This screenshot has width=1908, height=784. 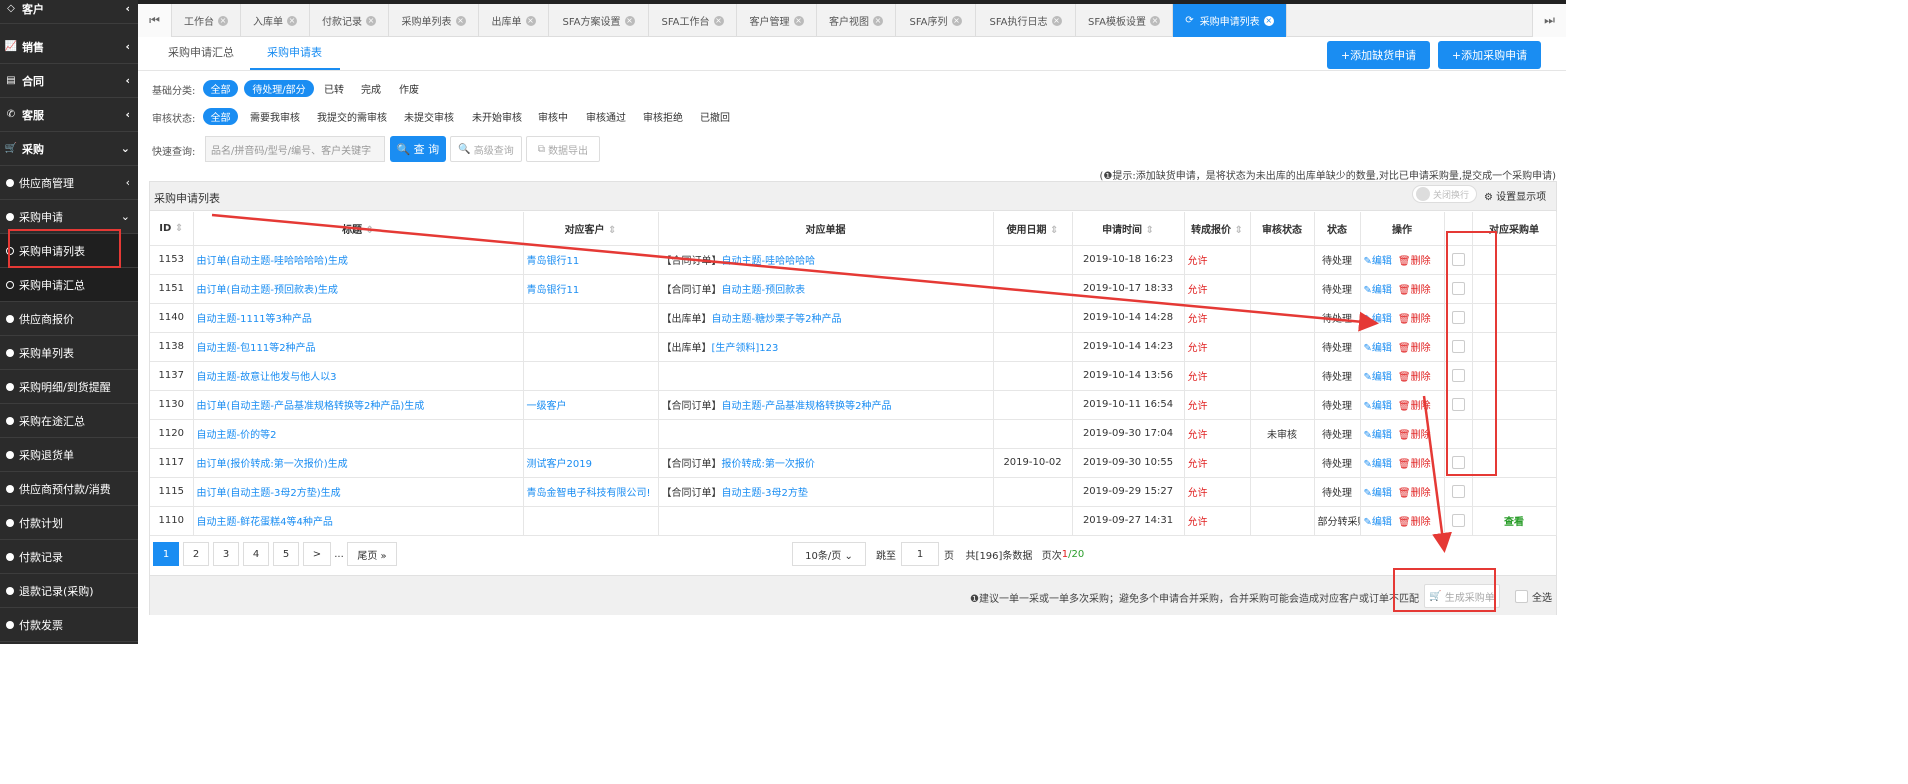 What do you see at coordinates (155, 20) in the screenshot?
I see `tab-scroll-left-button: ⏮` at bounding box center [155, 20].